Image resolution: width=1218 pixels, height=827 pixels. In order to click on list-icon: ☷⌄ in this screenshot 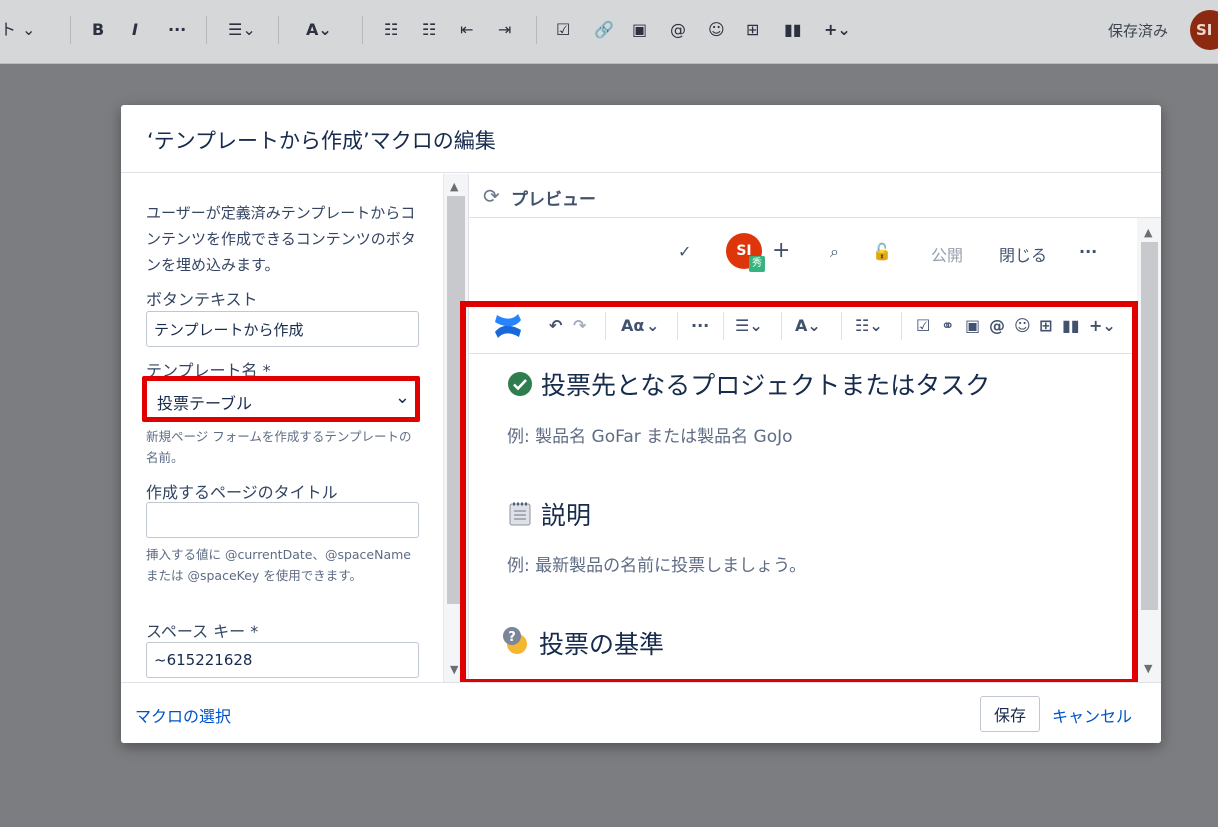, I will do `click(869, 326)`.